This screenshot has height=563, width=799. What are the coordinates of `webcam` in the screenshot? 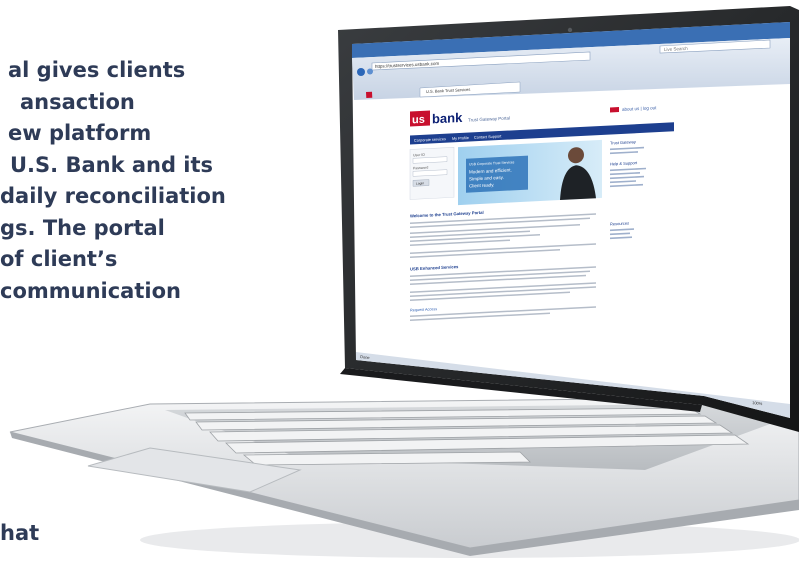 It's located at (570, 30).